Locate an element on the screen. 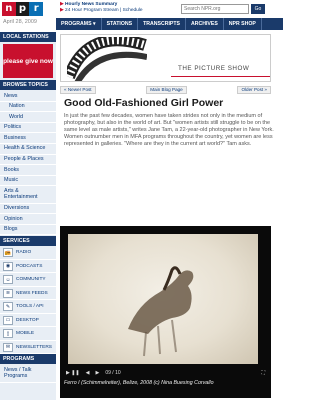 This screenshot has height=400, width=320. programs-list: News / Talk Programs is located at coordinates (28, 373).